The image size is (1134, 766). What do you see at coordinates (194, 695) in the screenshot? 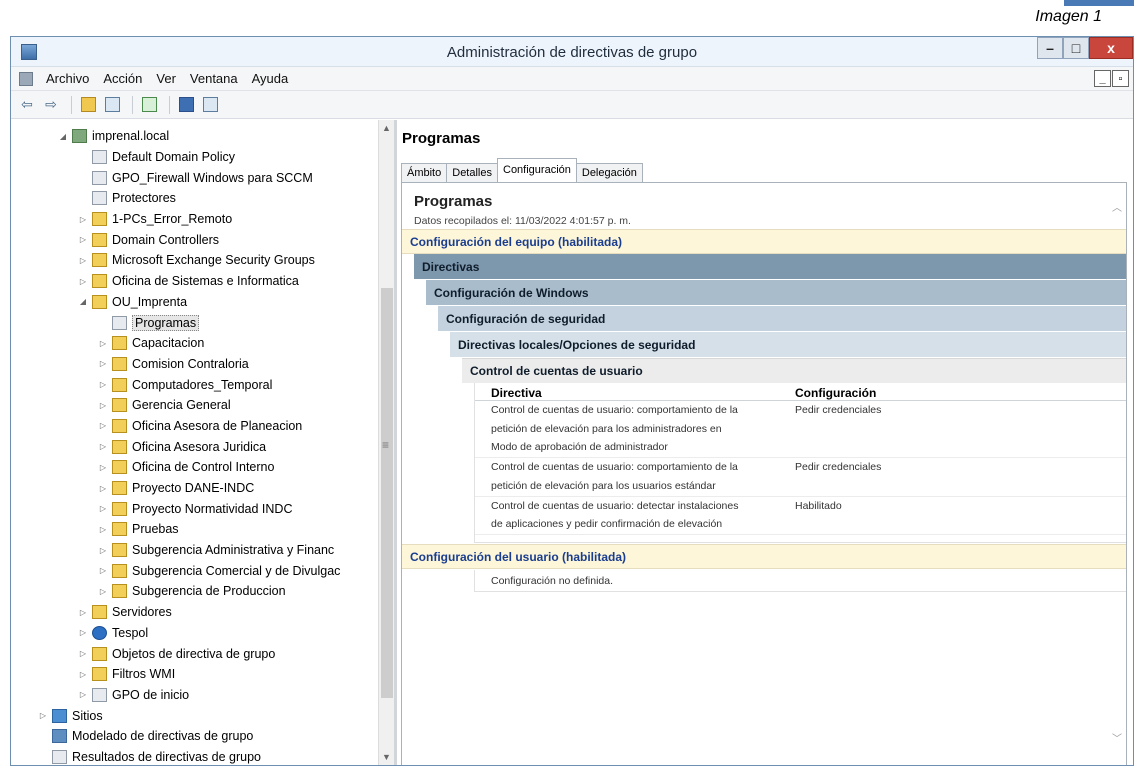
I see `tree-item: ▷ GPO de inicio` at bounding box center [194, 695].